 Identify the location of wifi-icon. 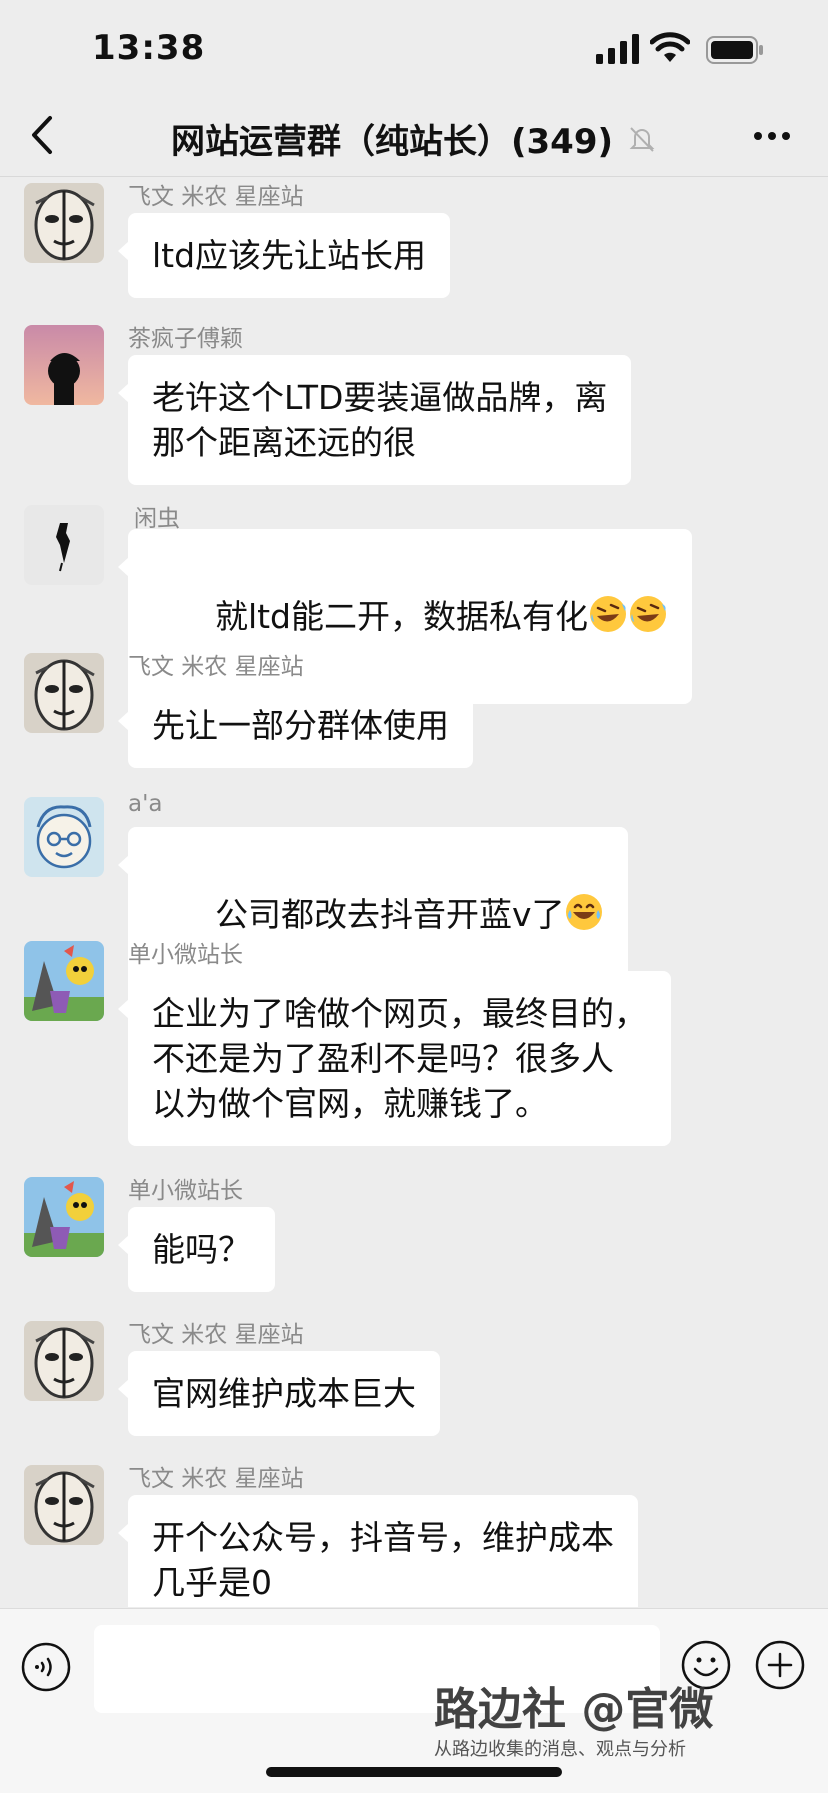
(670, 47).